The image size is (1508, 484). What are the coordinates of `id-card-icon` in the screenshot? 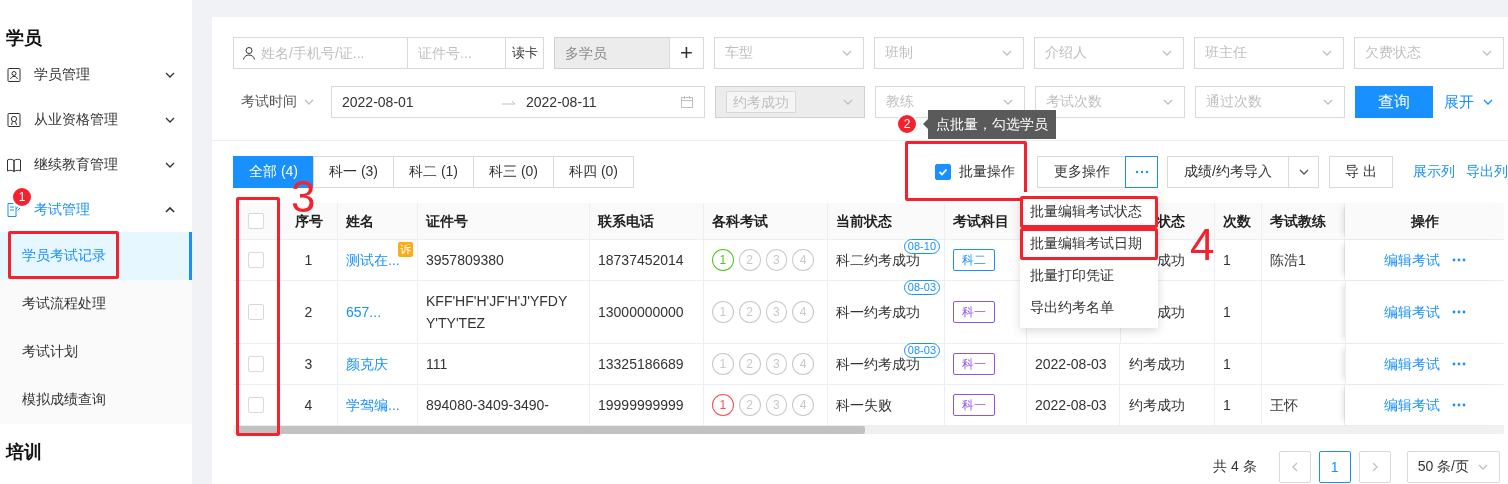 It's located at (14, 74).